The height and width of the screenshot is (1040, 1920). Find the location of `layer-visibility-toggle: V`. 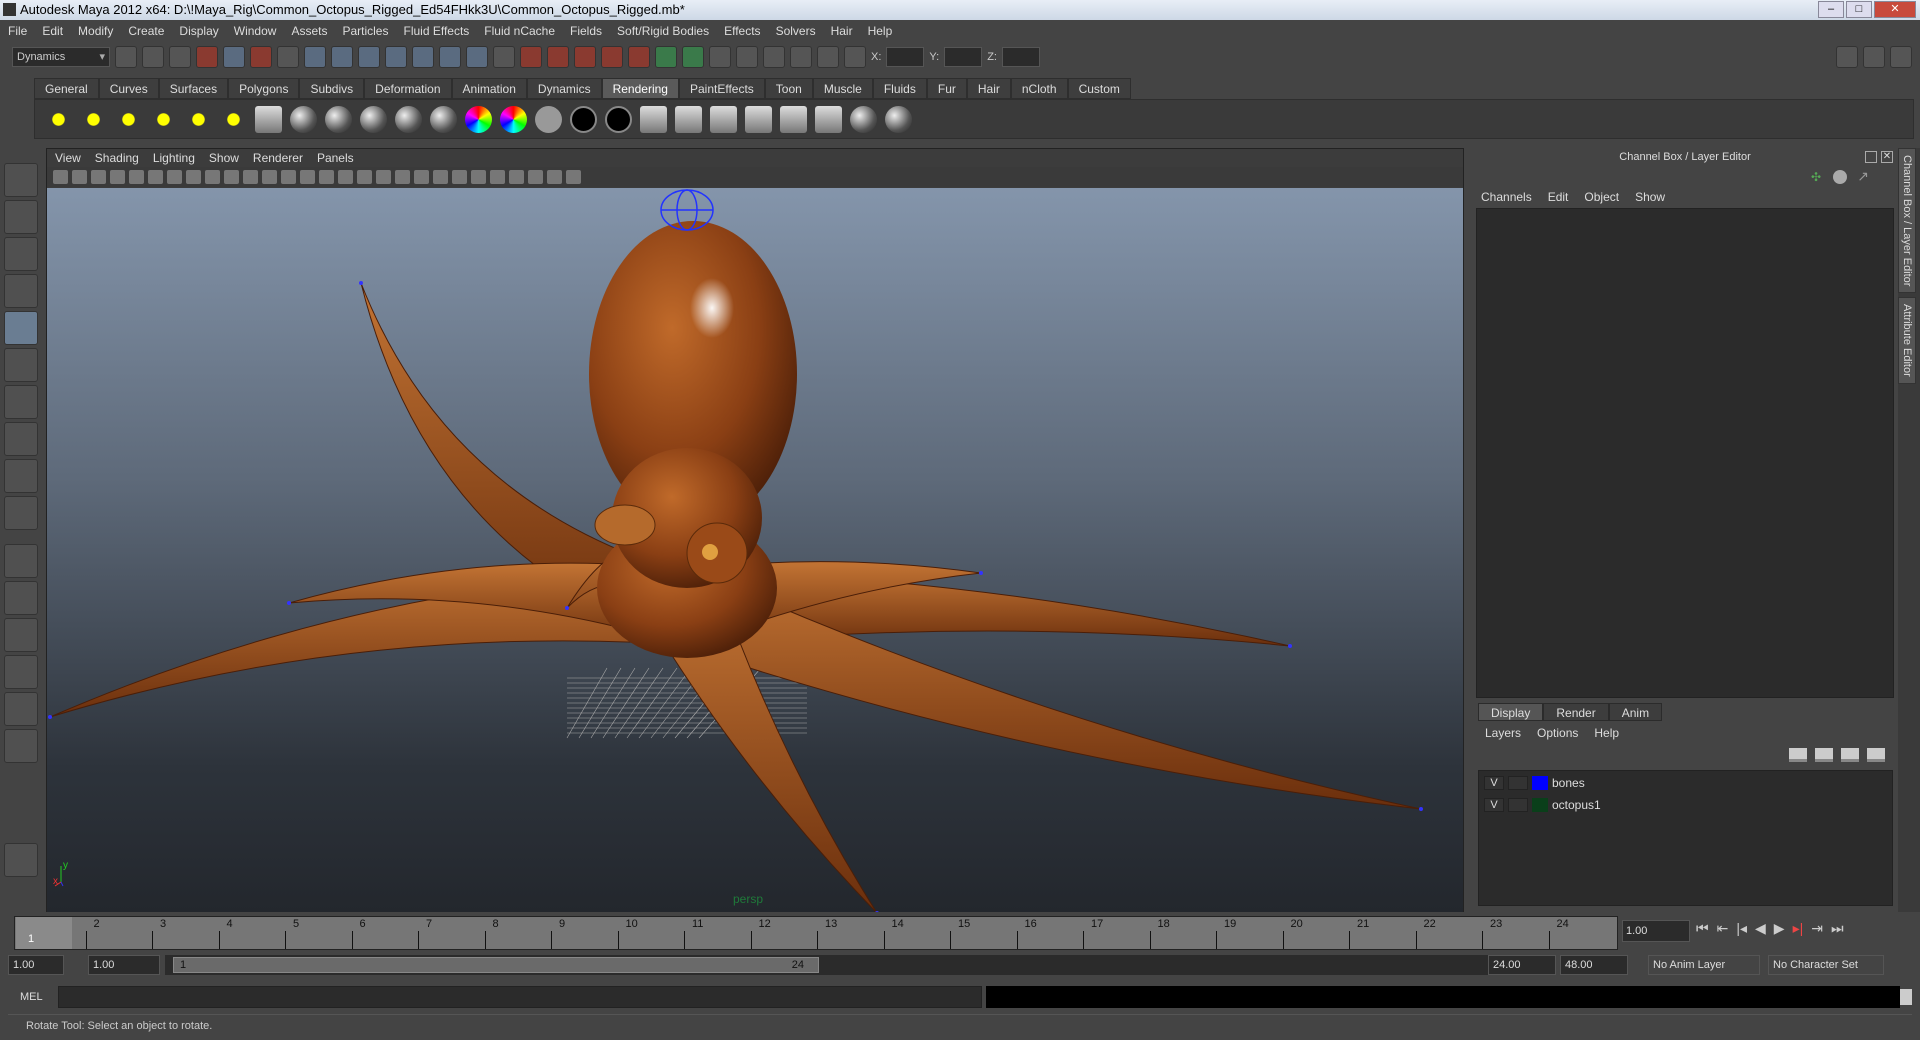

layer-visibility-toggle: V is located at coordinates (1494, 783).